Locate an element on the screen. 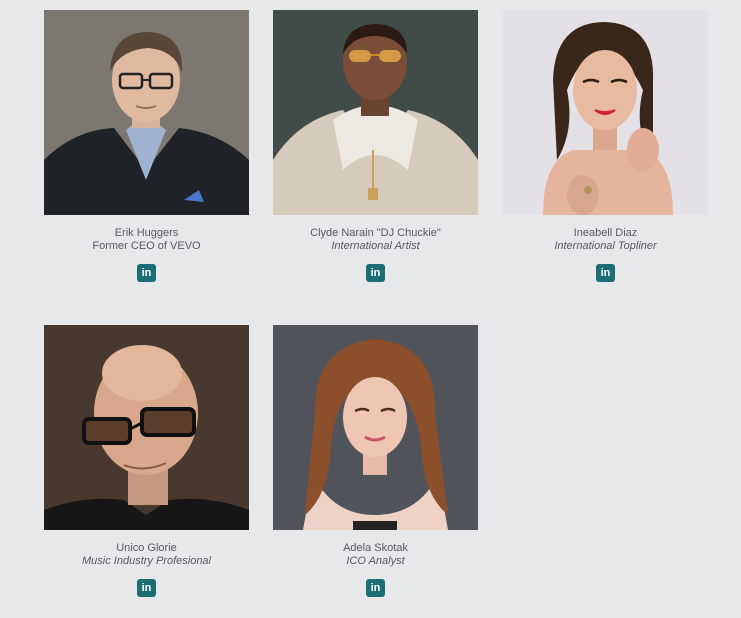  team-member-name: Clyde Narain "DJ Chuckie" is located at coordinates (375, 233).